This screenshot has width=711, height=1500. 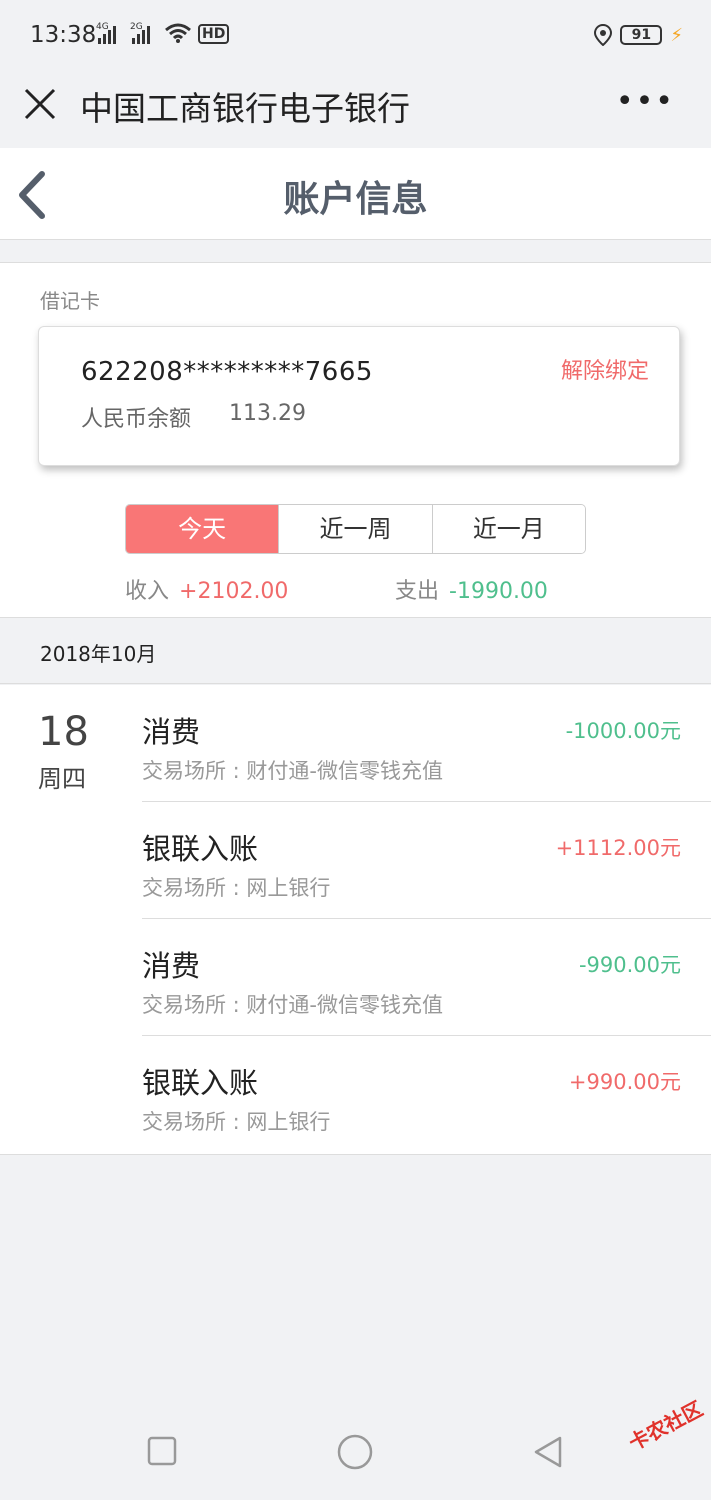 I want to click on expense-value: -1990.00, so click(x=498, y=591).